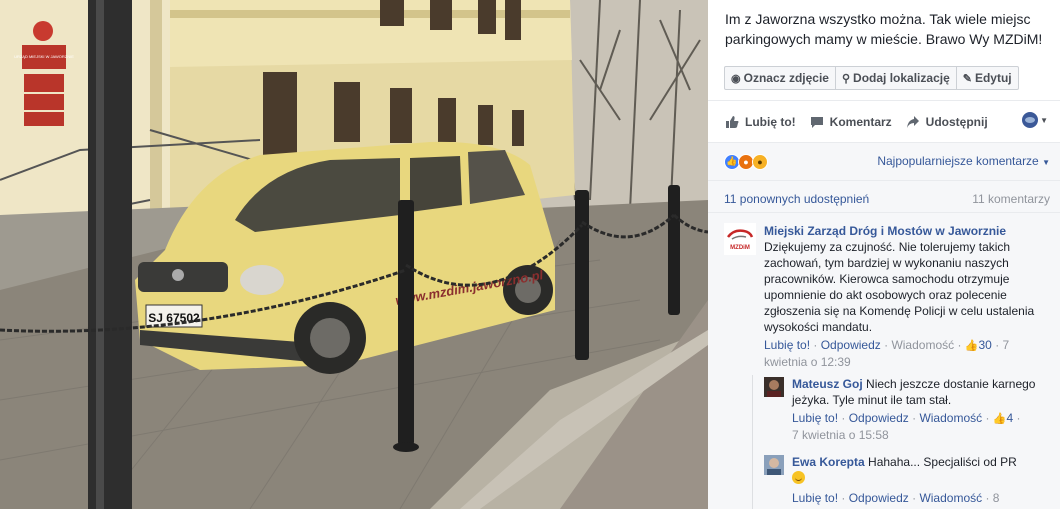 The width and height of the screenshot is (1060, 509). Describe the element at coordinates (740, 248) in the screenshot. I see `avatar-text: MZDiM` at that location.